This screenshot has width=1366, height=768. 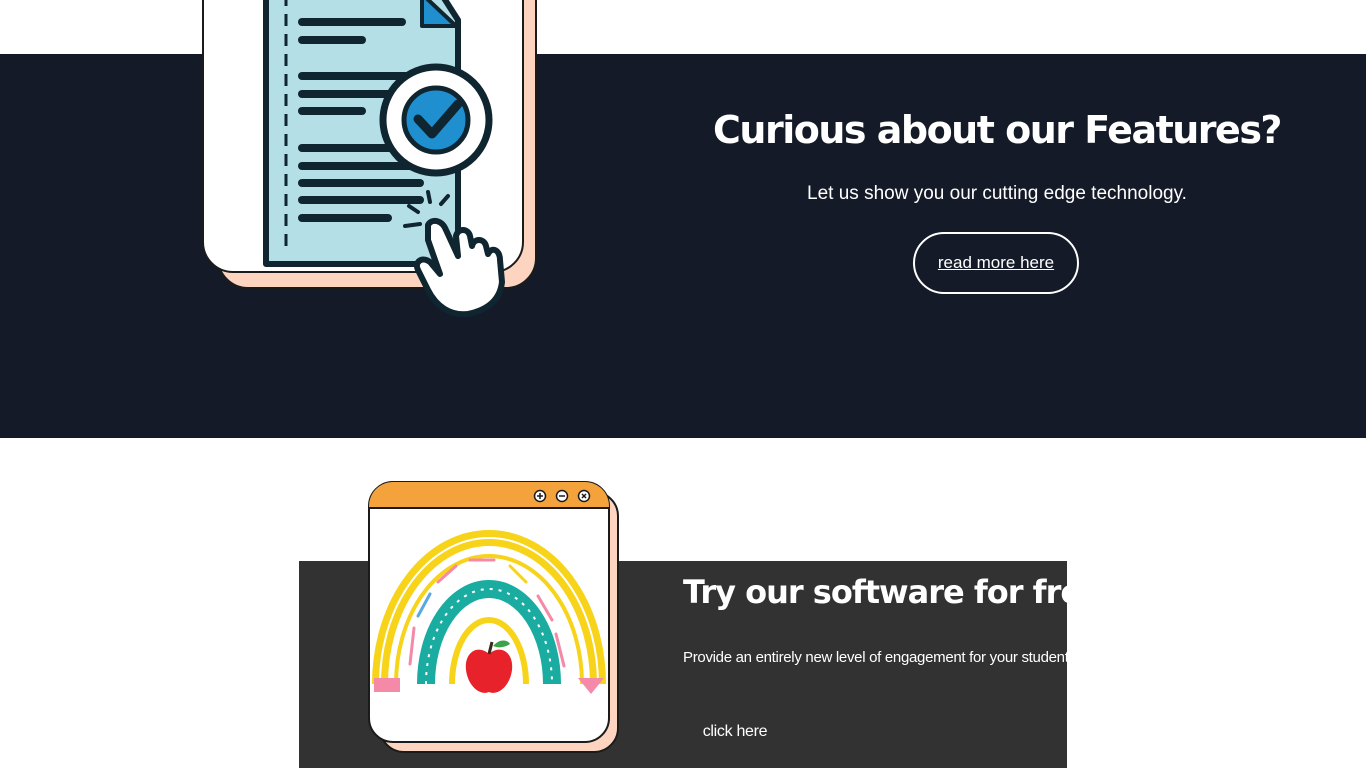 What do you see at coordinates (369, 159) in the screenshot?
I see `document-checkmark-click-icon` at bounding box center [369, 159].